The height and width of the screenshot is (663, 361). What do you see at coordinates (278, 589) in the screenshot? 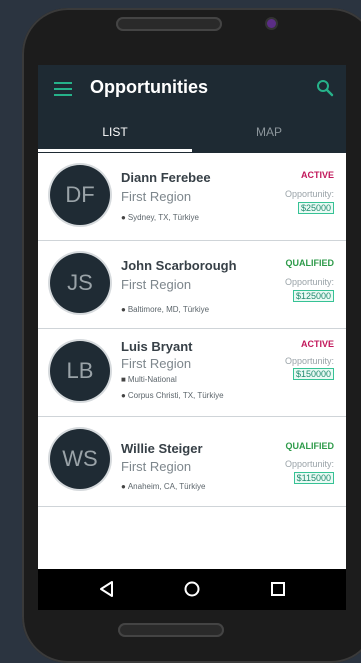
I see `recents-icon` at bounding box center [278, 589].